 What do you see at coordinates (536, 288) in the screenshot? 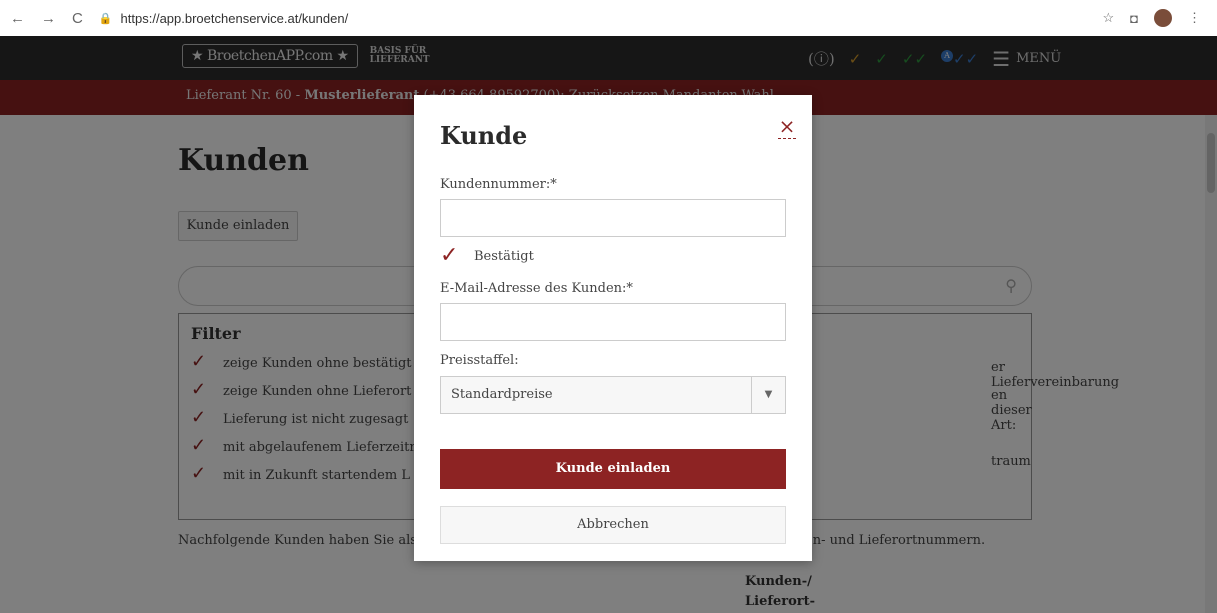
I see `email-label: E-Mail-Adresse des Kunden:*` at bounding box center [536, 288].